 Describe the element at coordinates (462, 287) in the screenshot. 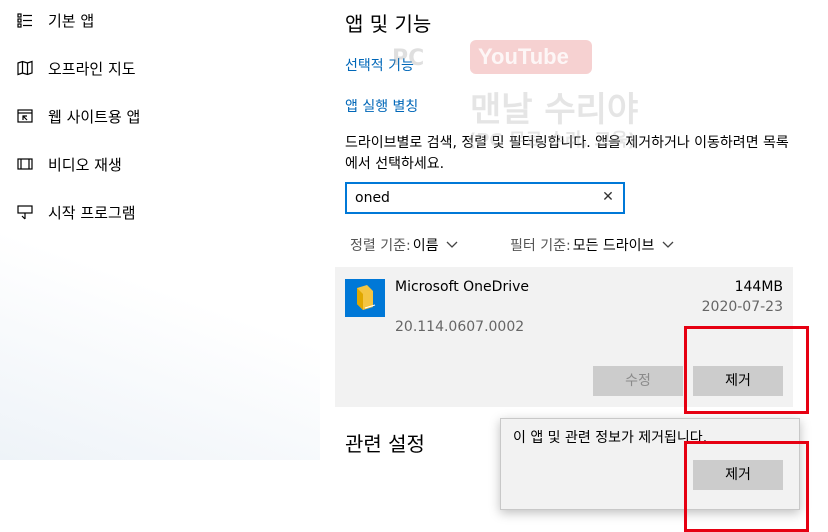

I see `app-name: Microsoft OneDrive` at that location.